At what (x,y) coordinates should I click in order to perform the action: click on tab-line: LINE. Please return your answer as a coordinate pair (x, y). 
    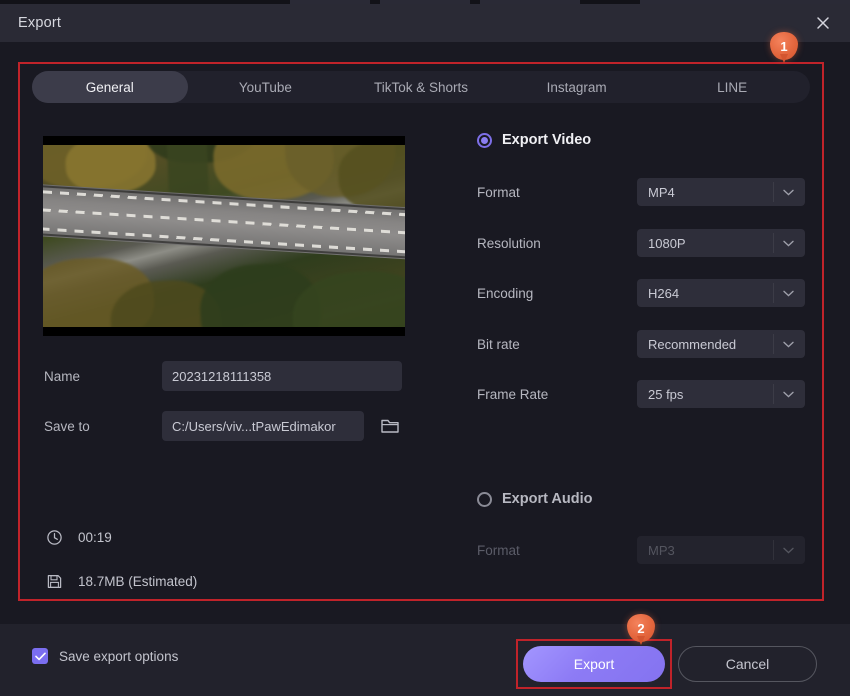
    Looking at the image, I should click on (732, 87).